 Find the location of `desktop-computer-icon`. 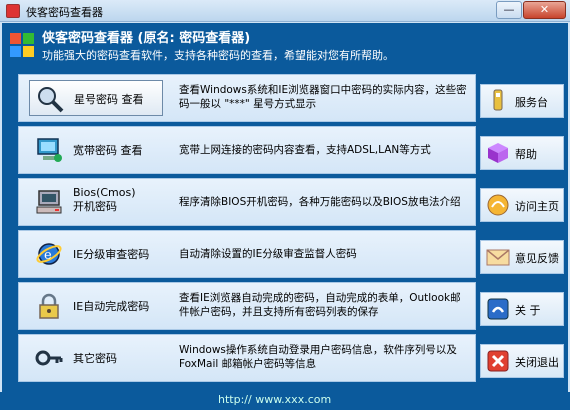

desktop-computer-icon is located at coordinates (49, 202).